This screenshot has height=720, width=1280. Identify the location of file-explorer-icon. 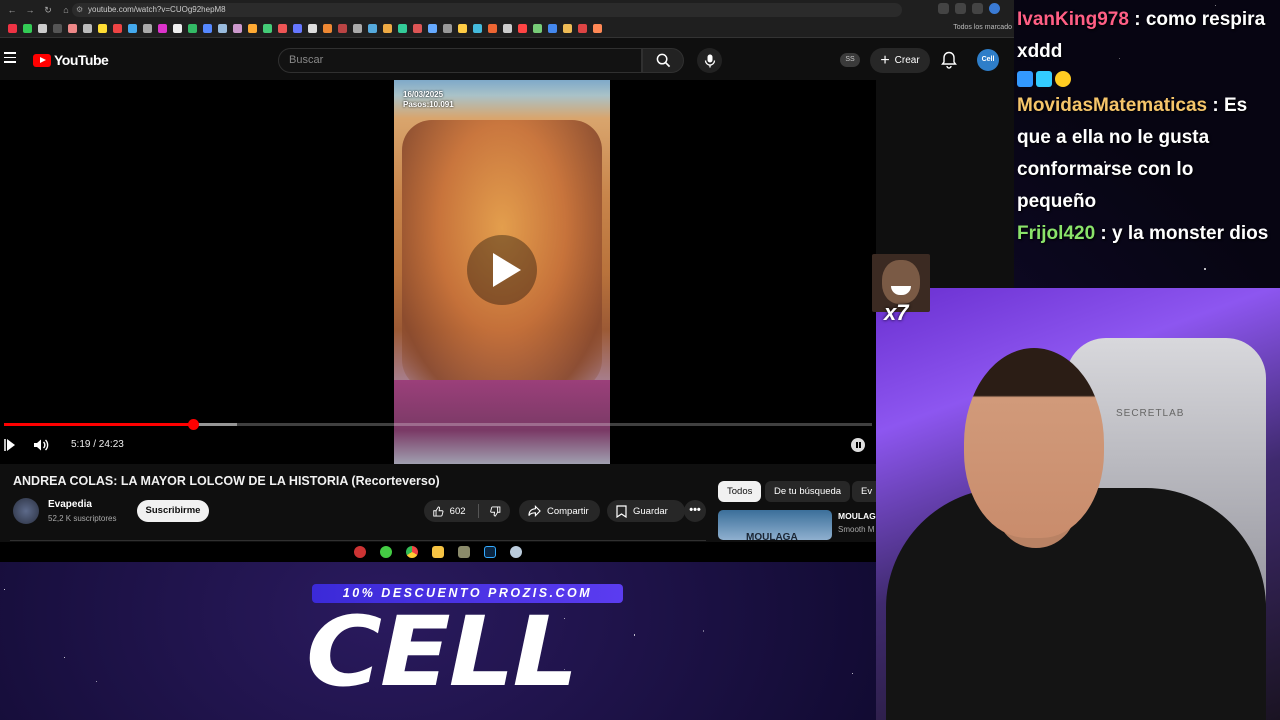
(438, 552).